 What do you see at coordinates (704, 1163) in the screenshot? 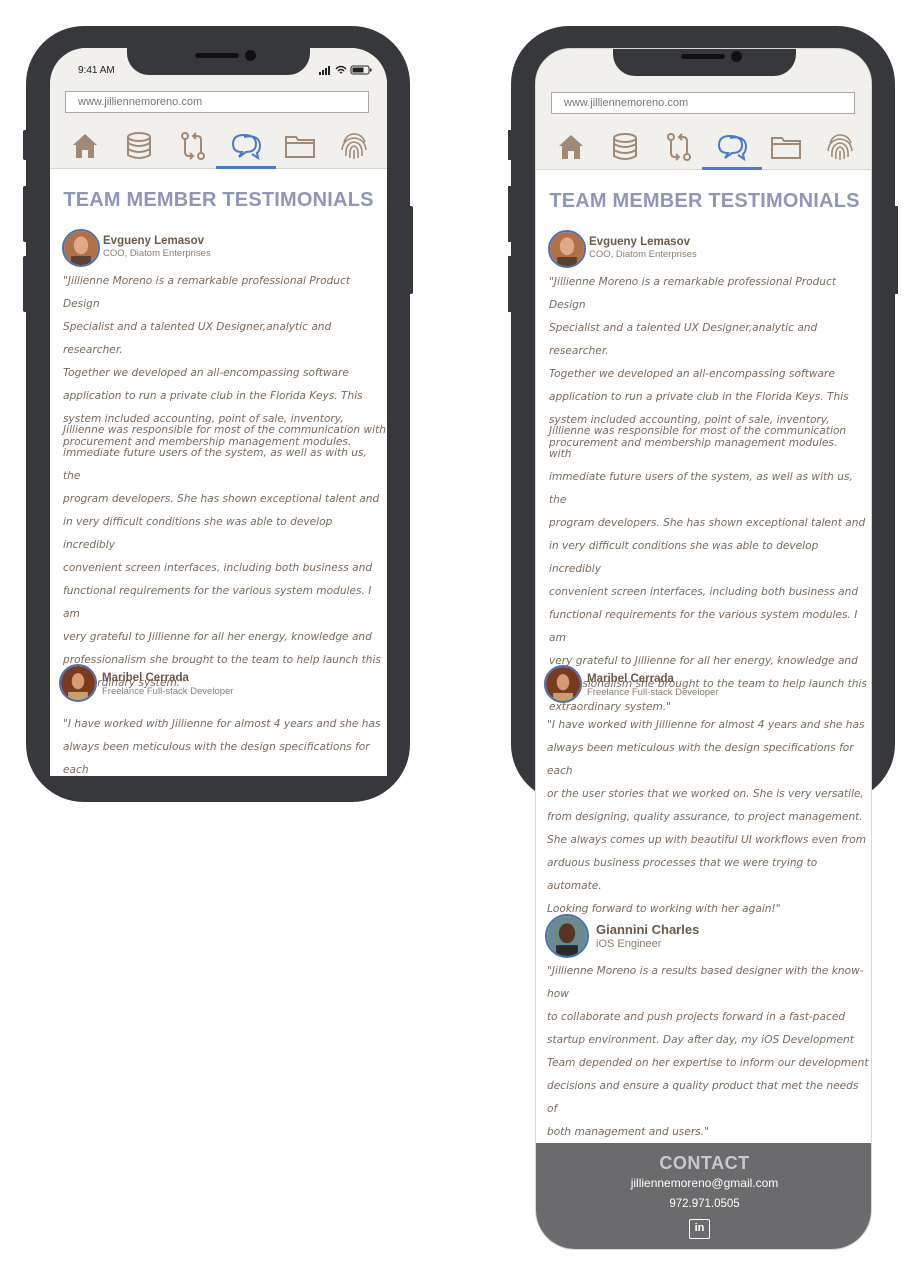
I see `contact-title: CONTACT` at bounding box center [704, 1163].